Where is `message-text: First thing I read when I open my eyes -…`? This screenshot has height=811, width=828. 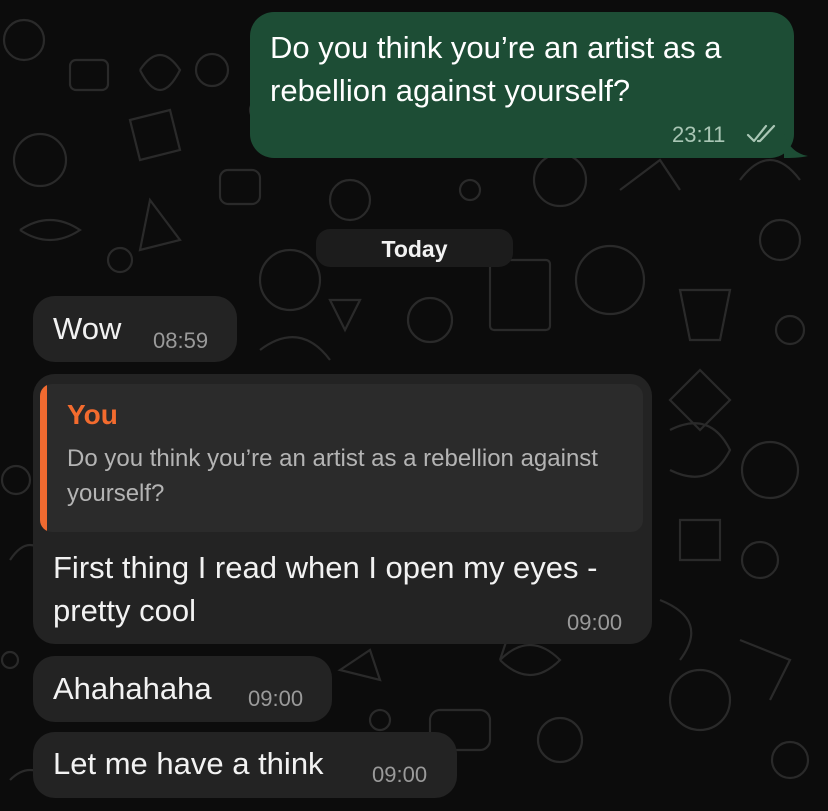
message-text: First thing I read when I open my eyes -… is located at coordinates (325, 589).